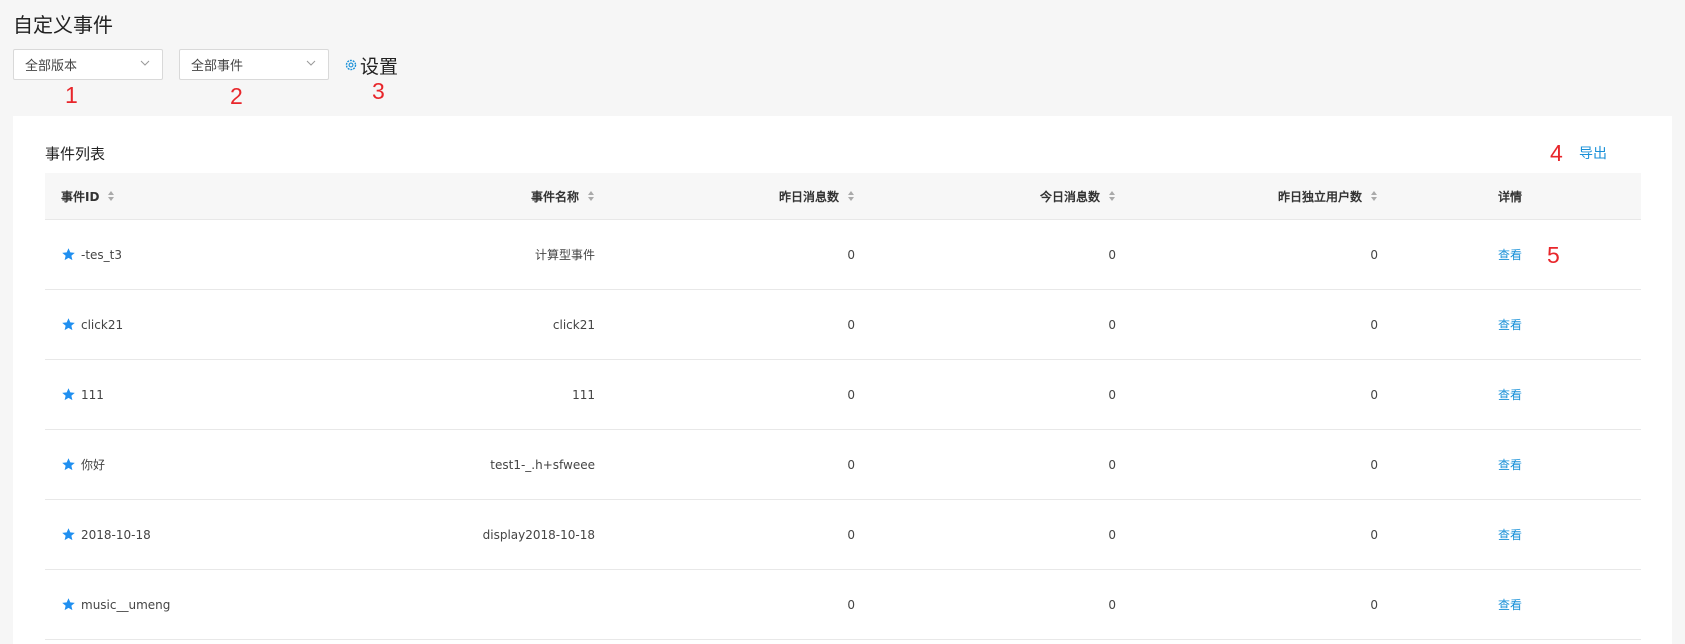 The image size is (1685, 644). I want to click on event-id-cell: click21, so click(92, 324).